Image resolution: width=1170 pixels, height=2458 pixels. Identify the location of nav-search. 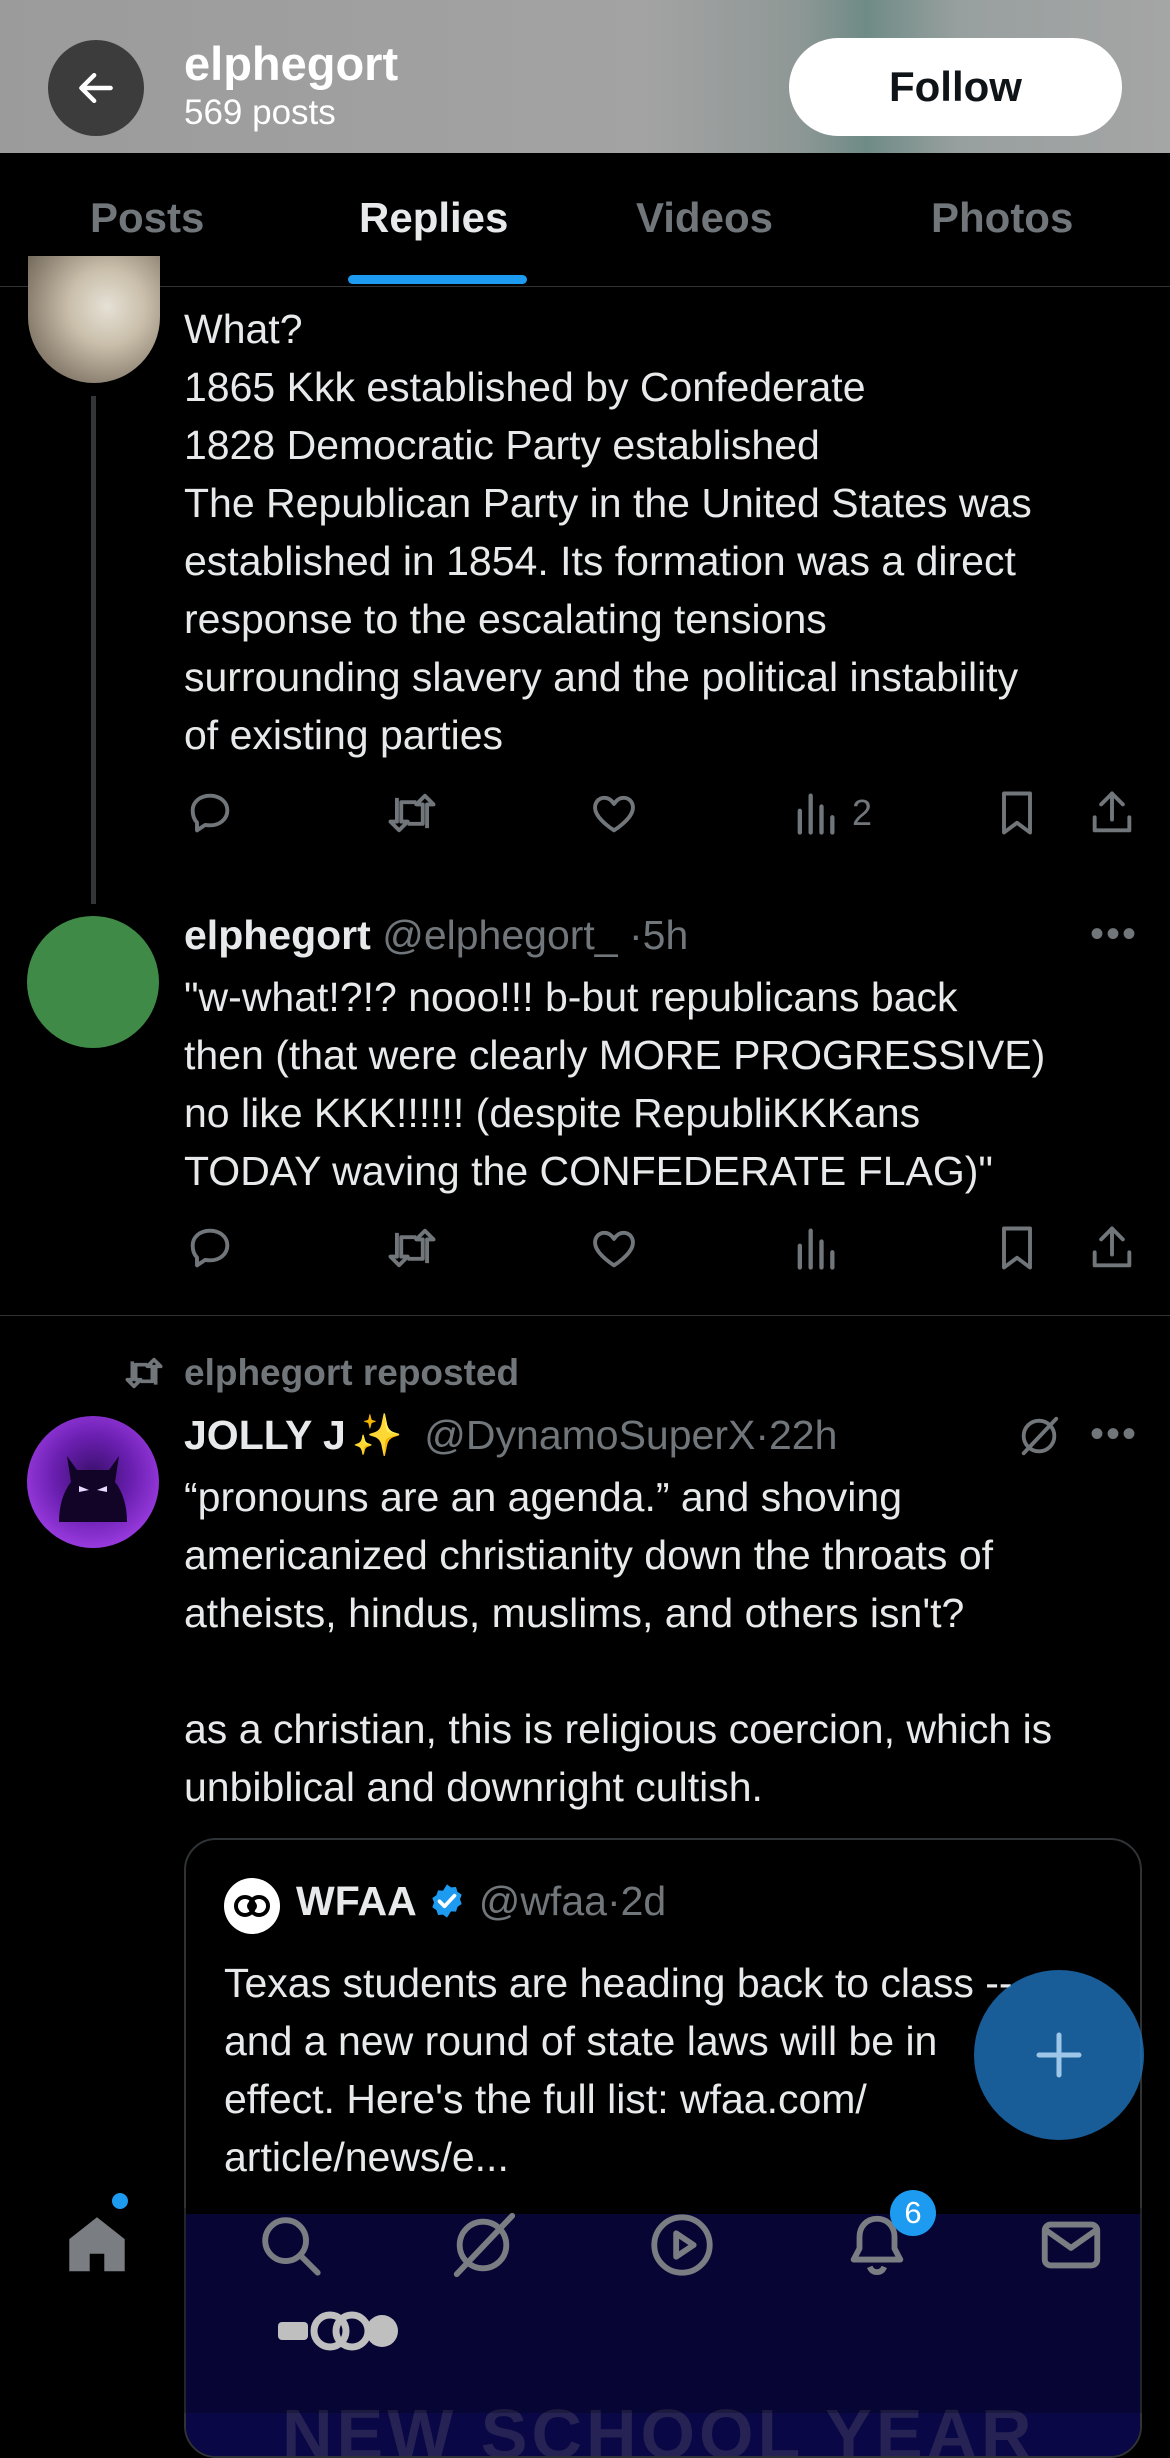
(290, 2247).